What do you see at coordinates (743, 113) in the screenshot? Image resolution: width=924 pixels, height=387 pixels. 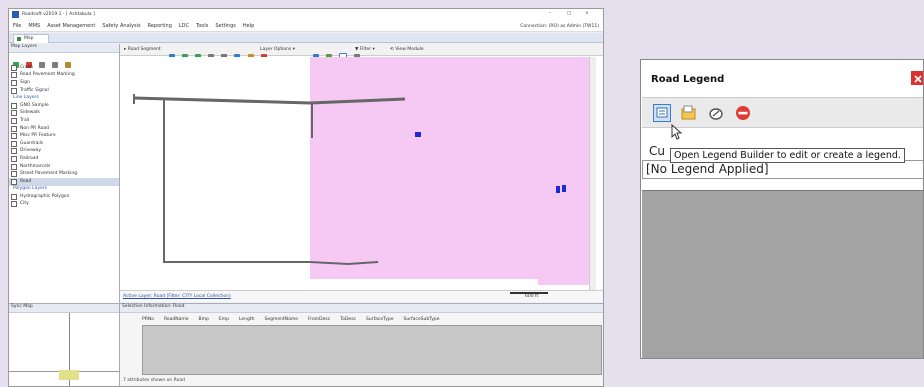 I see `remove-legend-button` at bounding box center [743, 113].